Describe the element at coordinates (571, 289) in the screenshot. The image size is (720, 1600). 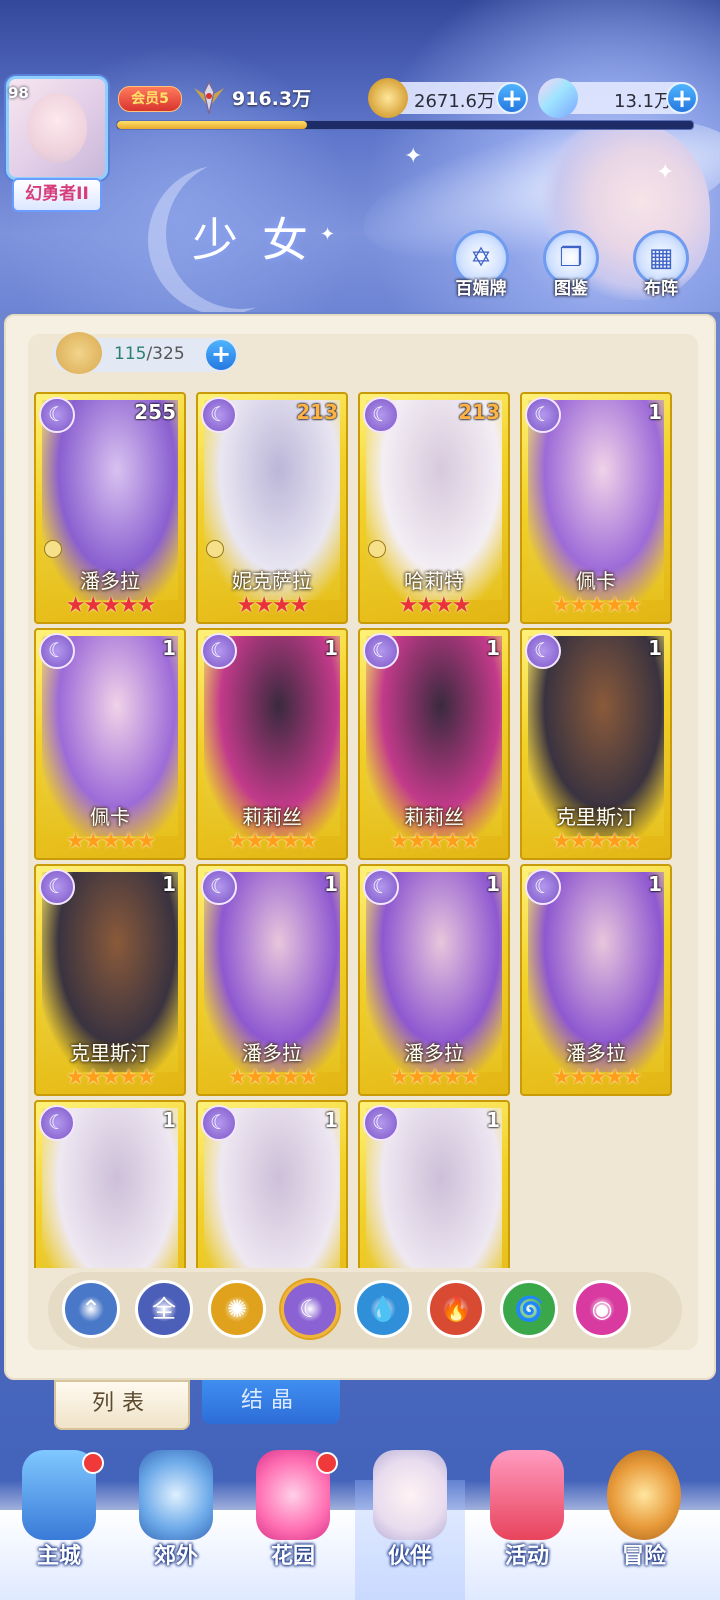
I see `encyclopedia-label: 图鉴` at that location.